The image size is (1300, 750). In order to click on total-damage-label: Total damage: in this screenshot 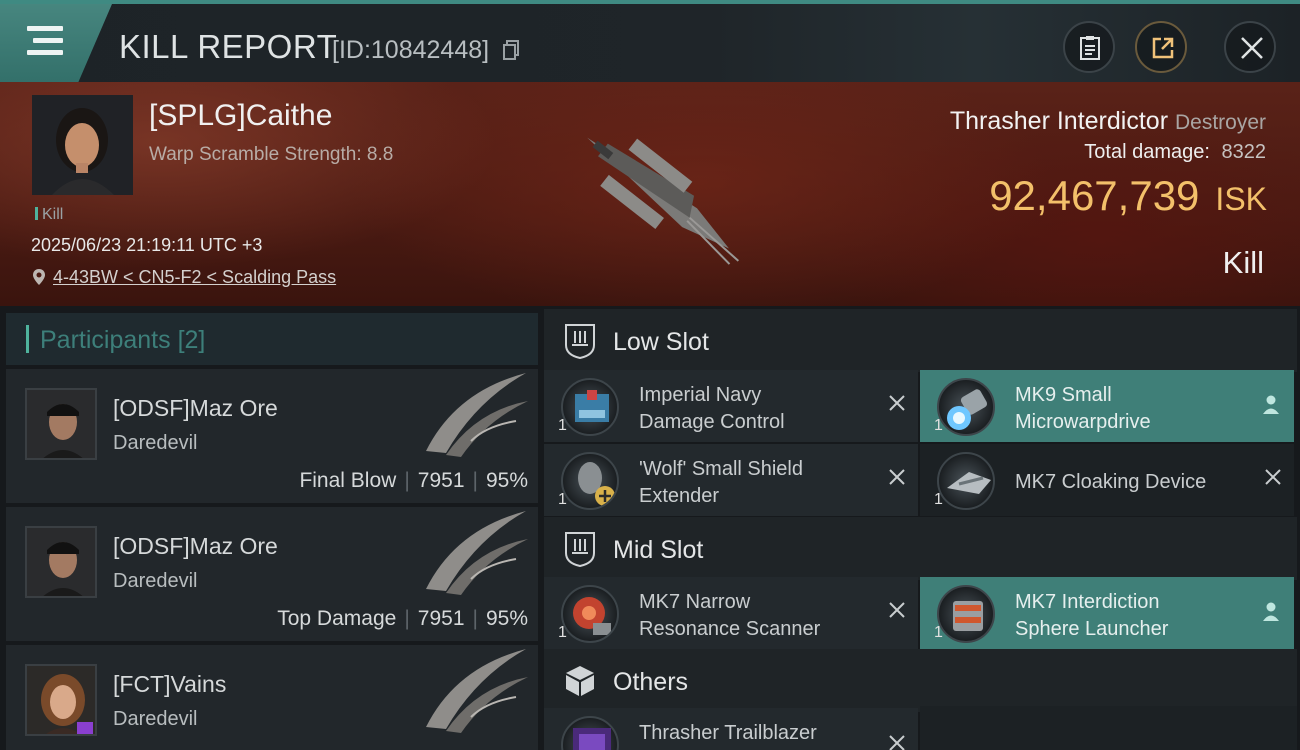, I will do `click(1147, 152)`.